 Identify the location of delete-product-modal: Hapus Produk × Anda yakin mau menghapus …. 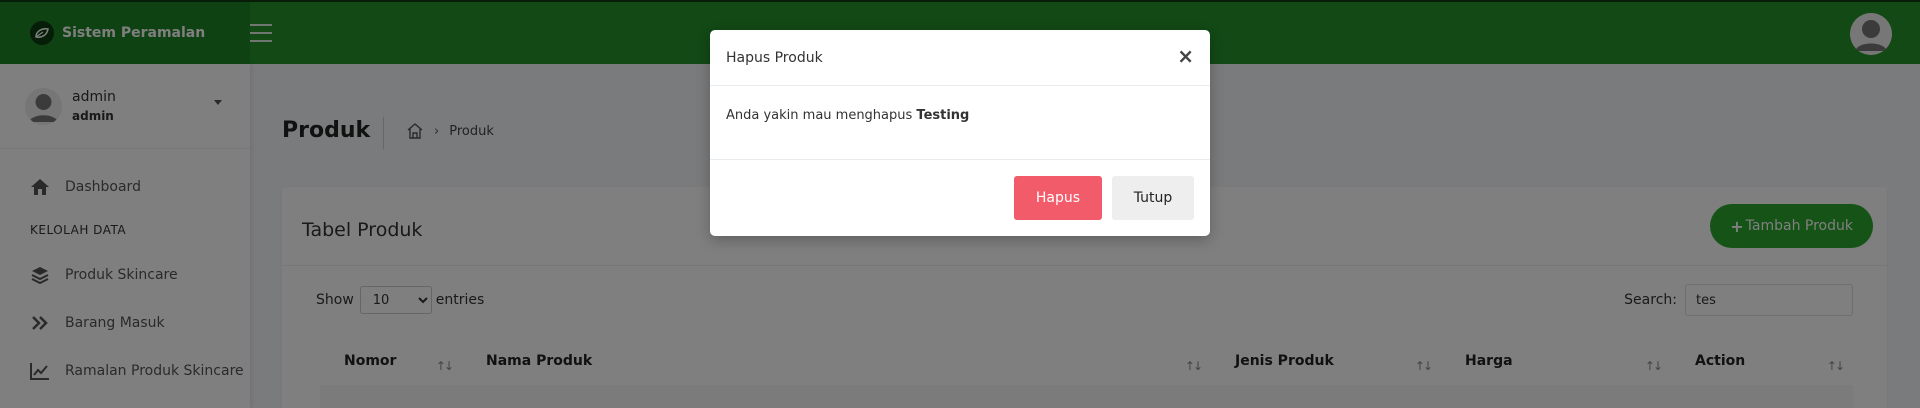
(960, 133).